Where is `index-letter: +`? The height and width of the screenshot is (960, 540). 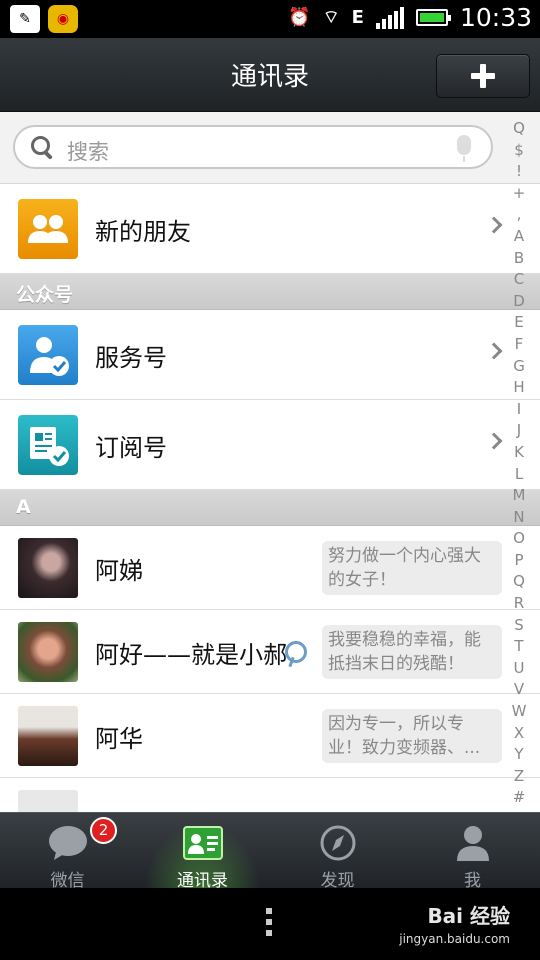
index-letter: + is located at coordinates (519, 194).